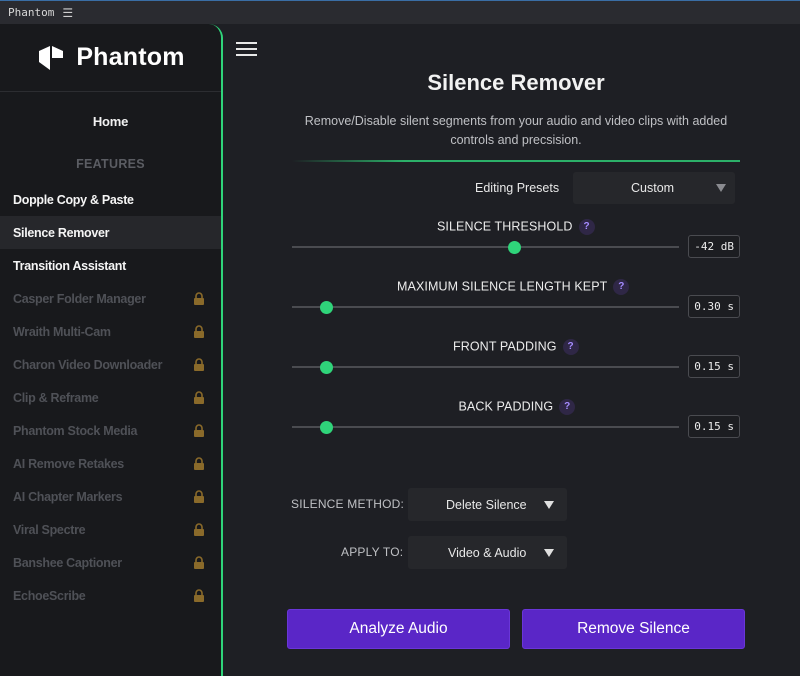 Image resolution: width=800 pixels, height=676 pixels. I want to click on sidebar-item-label: Transition Assistant, so click(70, 265).